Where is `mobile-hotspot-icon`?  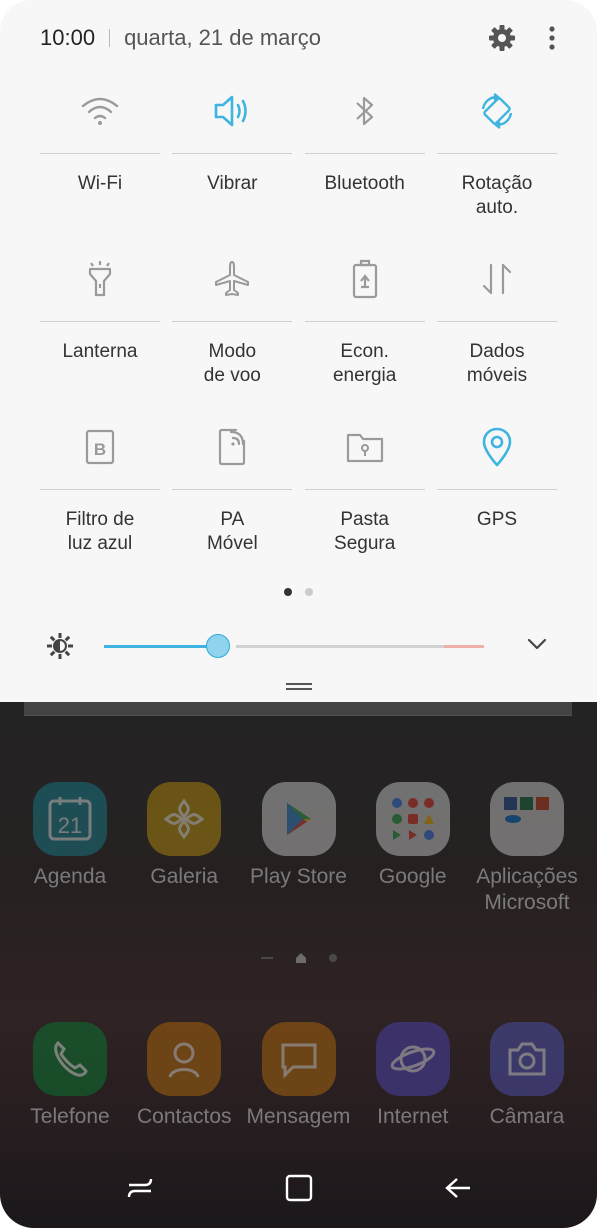 mobile-hotspot-icon is located at coordinates (232, 447).